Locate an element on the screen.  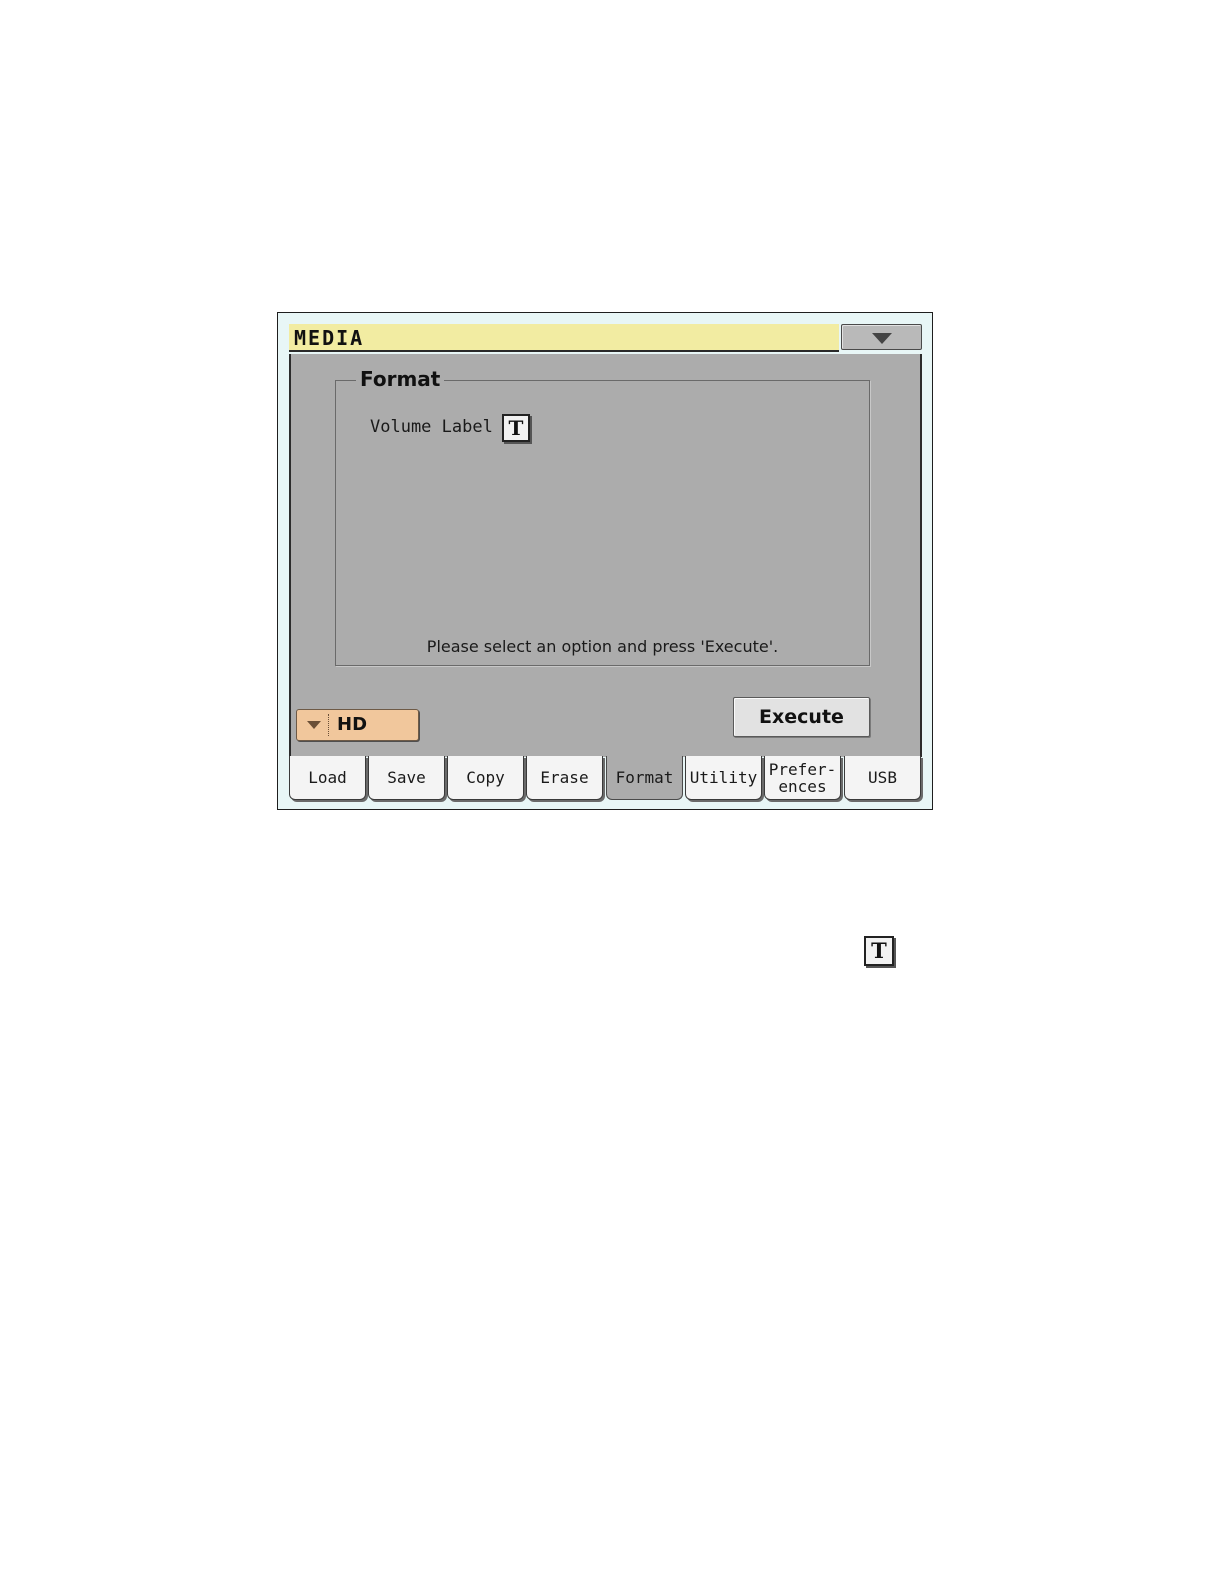
tab-label: Prefer- ences is located at coordinates (802, 777).